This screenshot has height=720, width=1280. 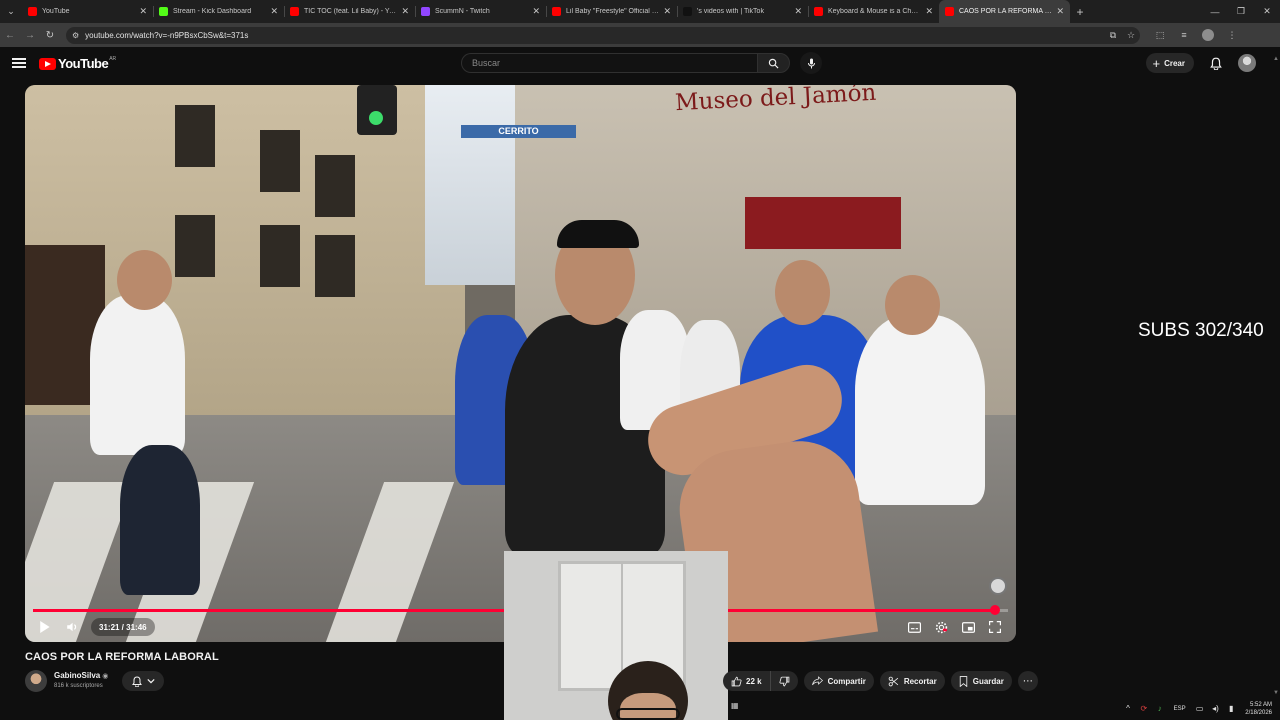 I want to click on more-horizontal-icon: ⋯, so click(x=1027, y=681).